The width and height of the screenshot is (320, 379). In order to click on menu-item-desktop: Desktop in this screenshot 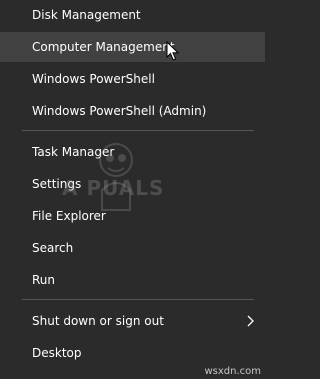, I will do `click(132, 353)`.